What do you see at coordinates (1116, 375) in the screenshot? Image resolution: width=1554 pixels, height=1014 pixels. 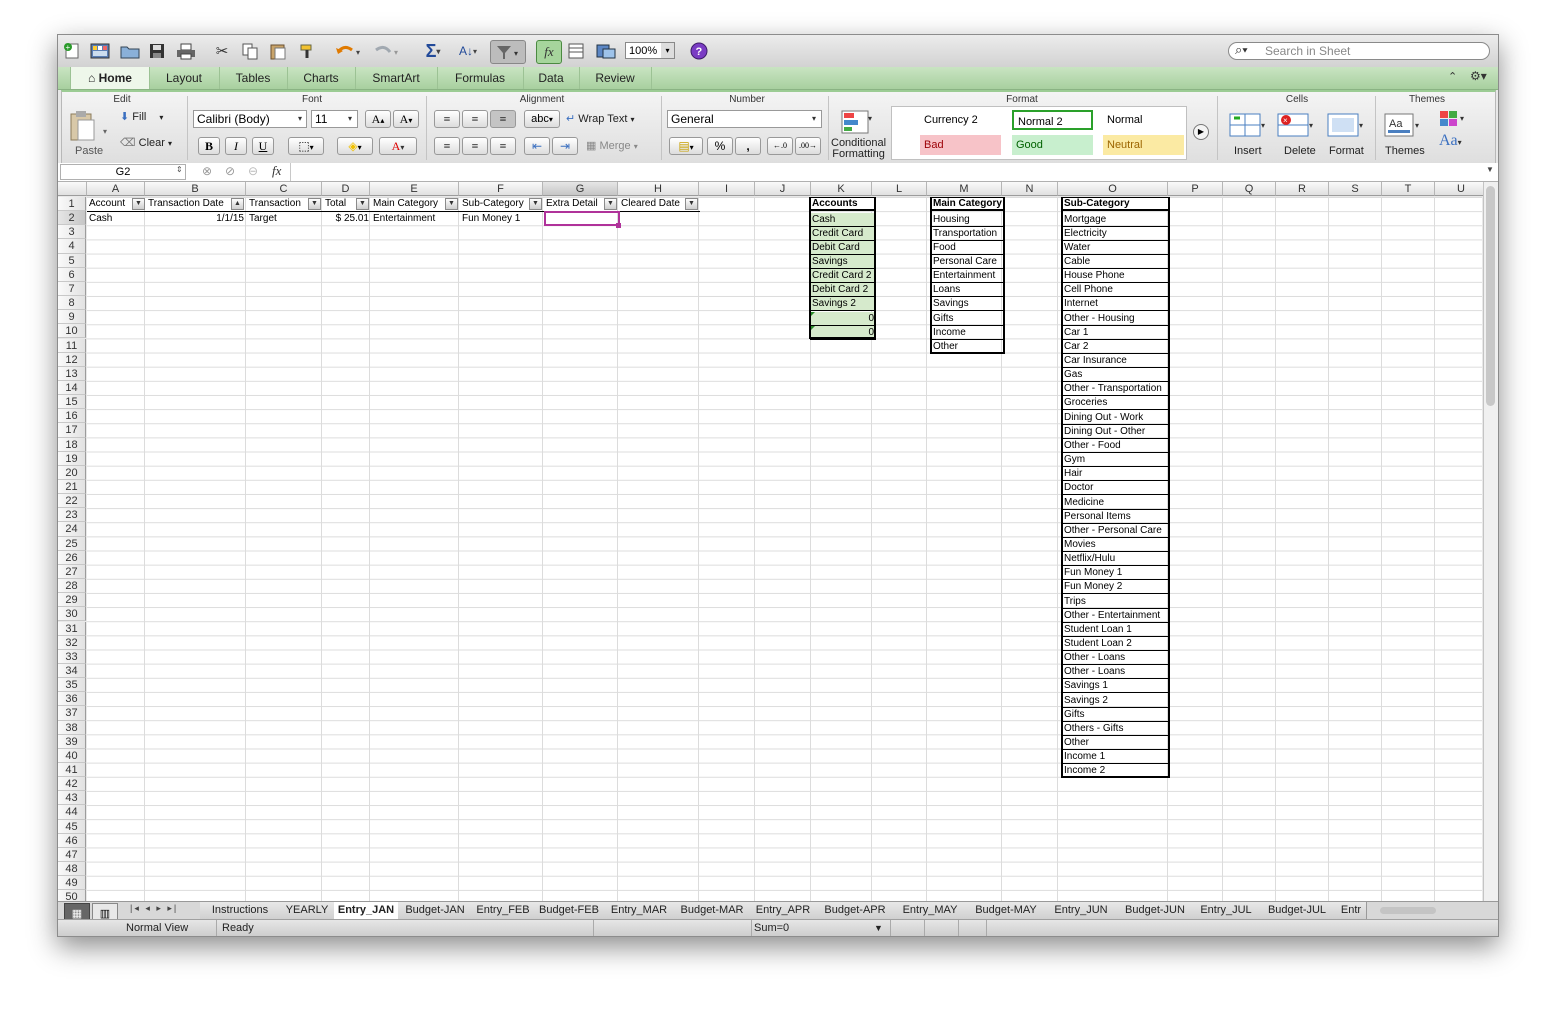 I see `list-item: Gas` at bounding box center [1116, 375].